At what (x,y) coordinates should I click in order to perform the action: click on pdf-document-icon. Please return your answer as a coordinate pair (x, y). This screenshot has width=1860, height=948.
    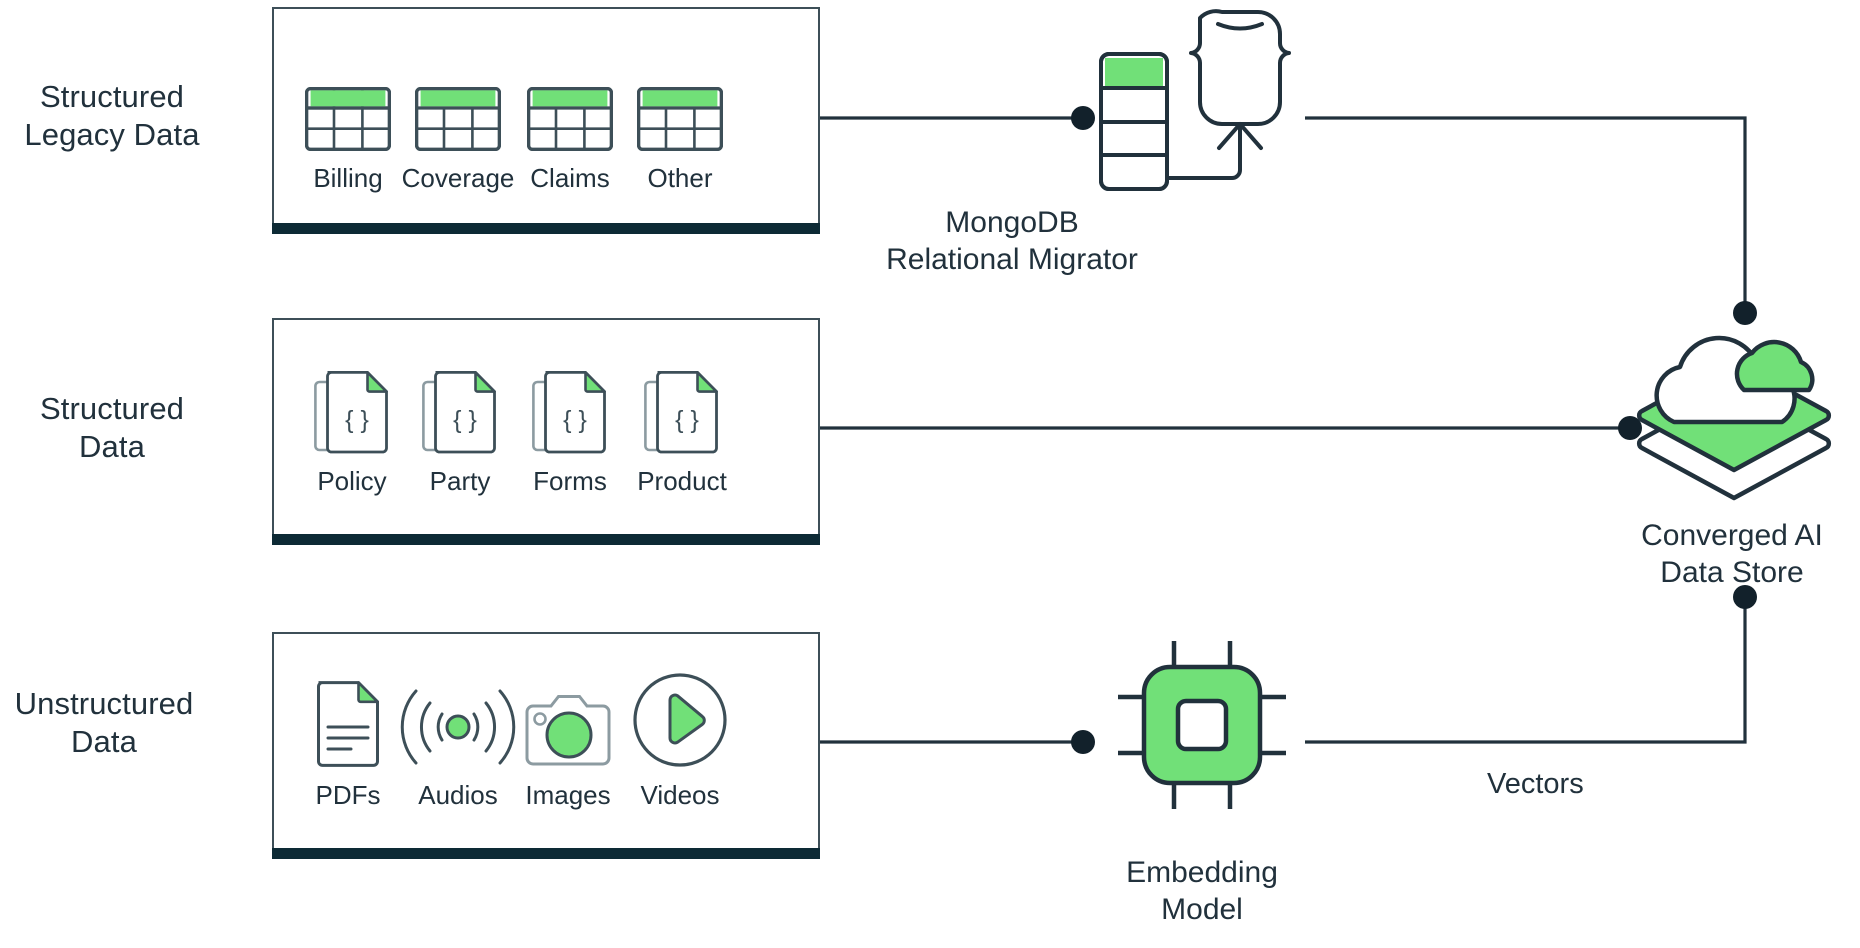
    Looking at the image, I should click on (348, 720).